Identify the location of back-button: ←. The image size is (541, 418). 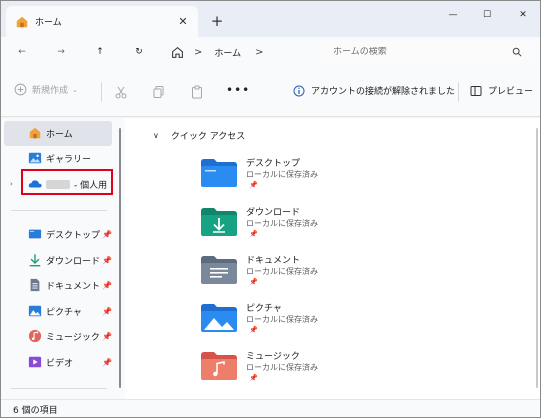
(22, 52).